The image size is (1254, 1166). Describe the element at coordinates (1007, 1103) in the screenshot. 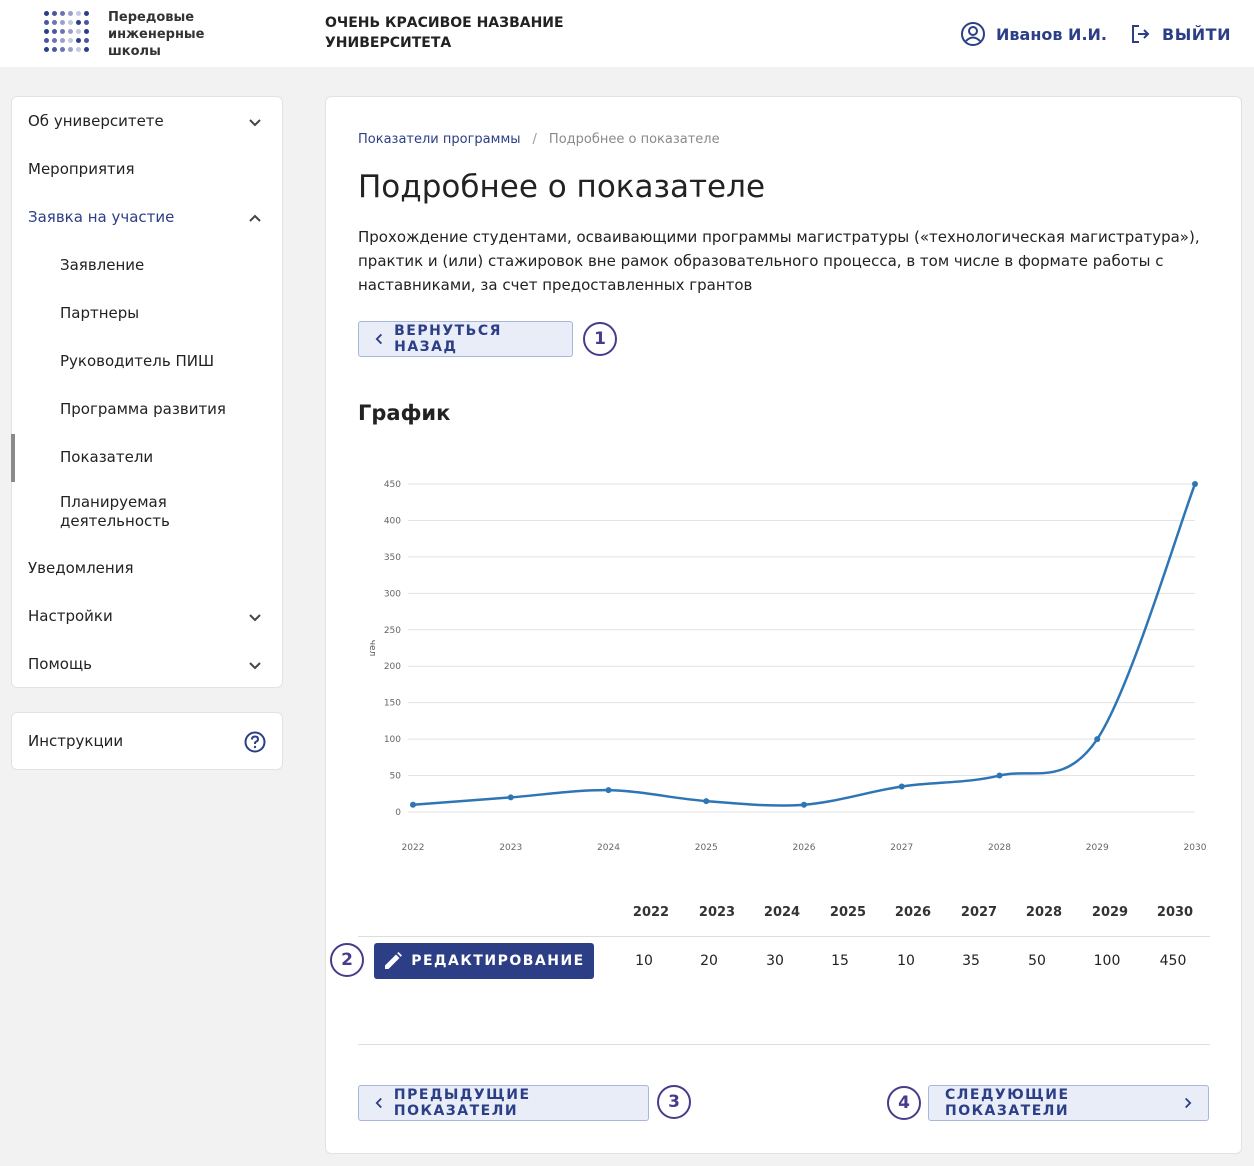

I see `next-indicators-label: СЛЕДУЮЩИЕ ПОКАЗАТЕЛИ` at that location.